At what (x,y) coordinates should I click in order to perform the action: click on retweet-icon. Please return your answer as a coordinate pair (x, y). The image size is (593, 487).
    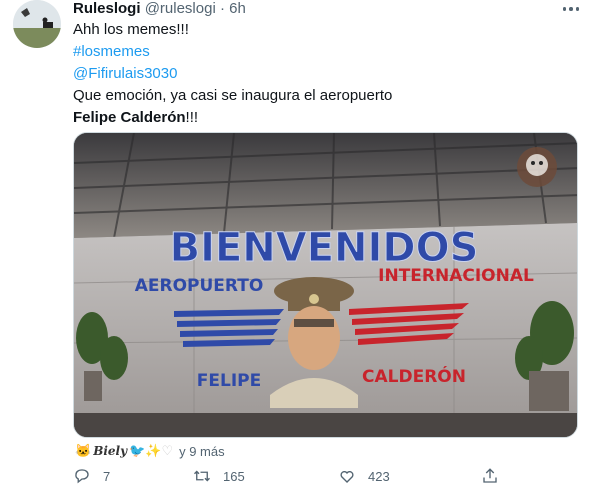
    Looking at the image, I should click on (202, 476).